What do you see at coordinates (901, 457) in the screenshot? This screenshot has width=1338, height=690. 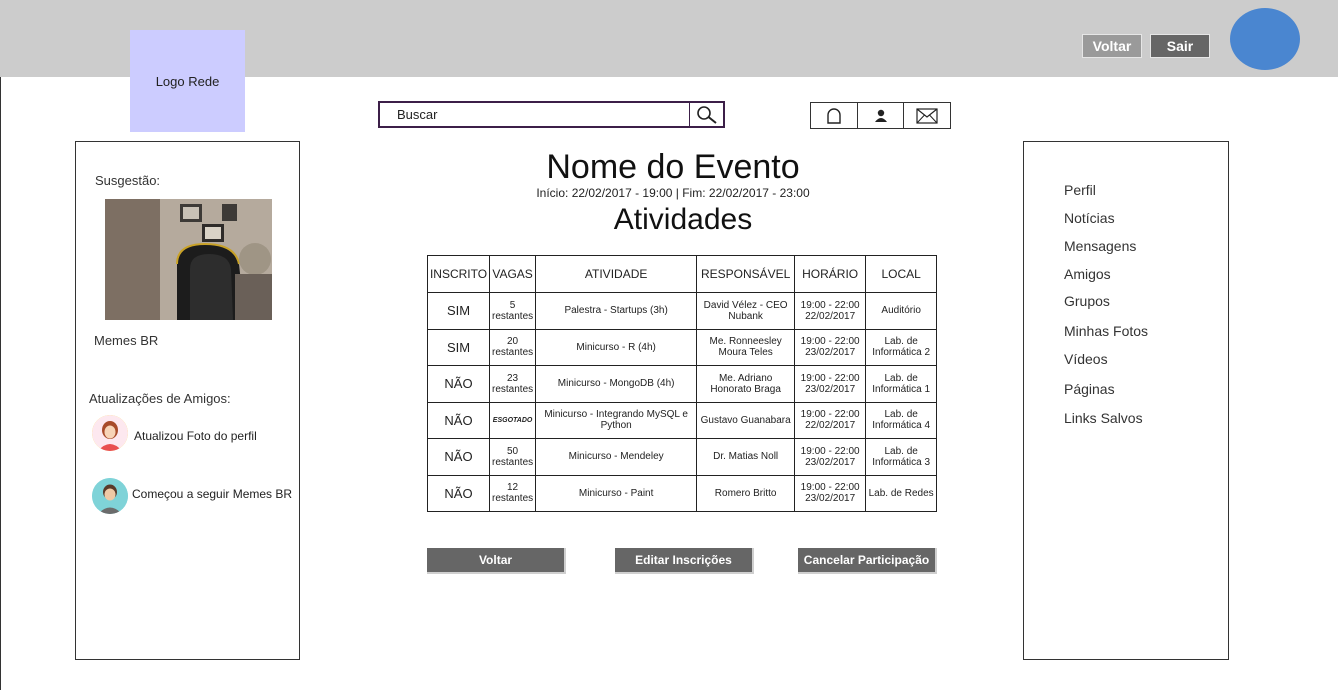 I see `local-cell: Lab. de Informática 3` at bounding box center [901, 457].